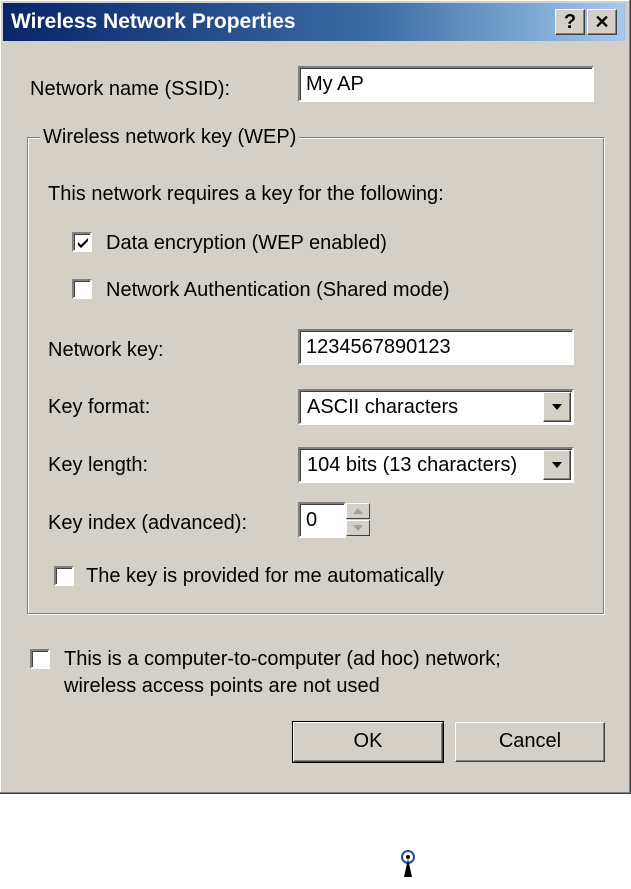 The image size is (631, 889). What do you see at coordinates (153, 21) in the screenshot?
I see `window-title: Wireless Network Properties` at bounding box center [153, 21].